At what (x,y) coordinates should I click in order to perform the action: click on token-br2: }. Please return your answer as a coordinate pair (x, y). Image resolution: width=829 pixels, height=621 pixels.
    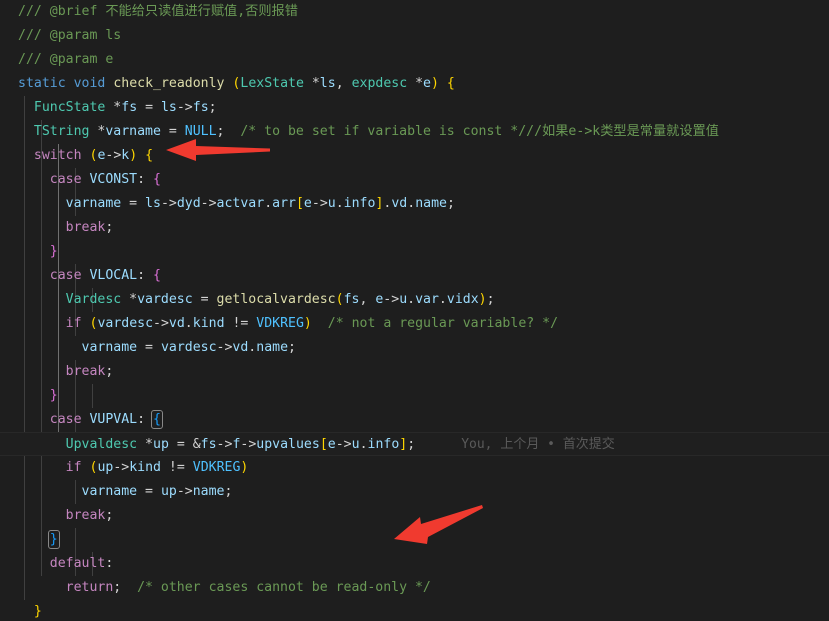
    Looking at the image, I should click on (53, 539).